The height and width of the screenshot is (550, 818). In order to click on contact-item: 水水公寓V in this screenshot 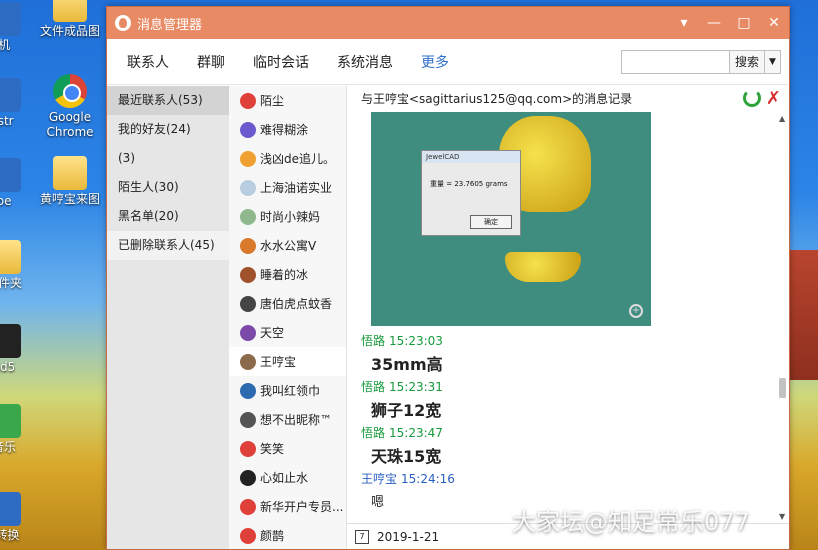, I will do `click(287, 245)`.